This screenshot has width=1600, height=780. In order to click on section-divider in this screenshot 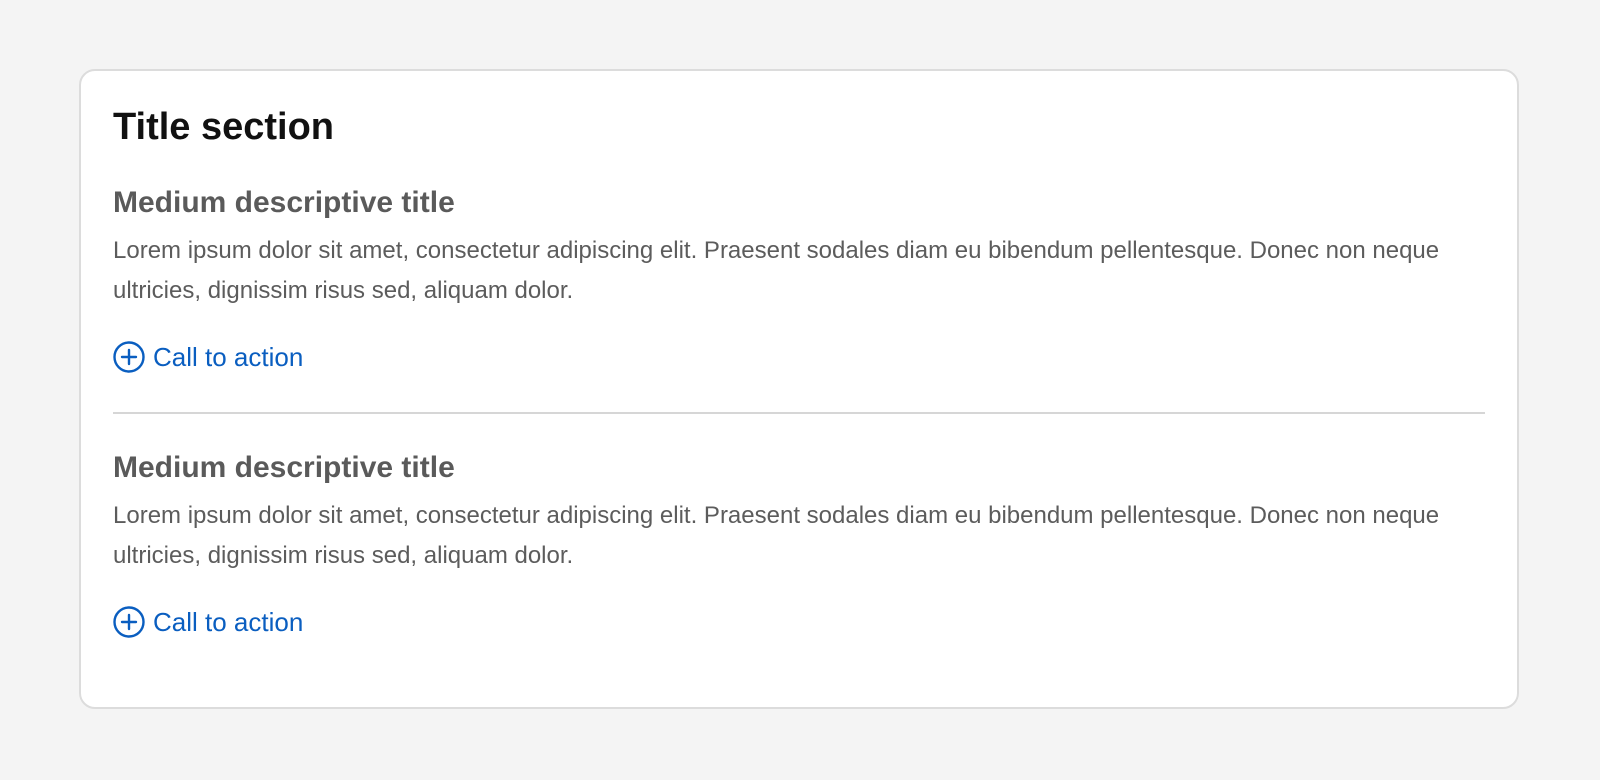, I will do `click(799, 413)`.